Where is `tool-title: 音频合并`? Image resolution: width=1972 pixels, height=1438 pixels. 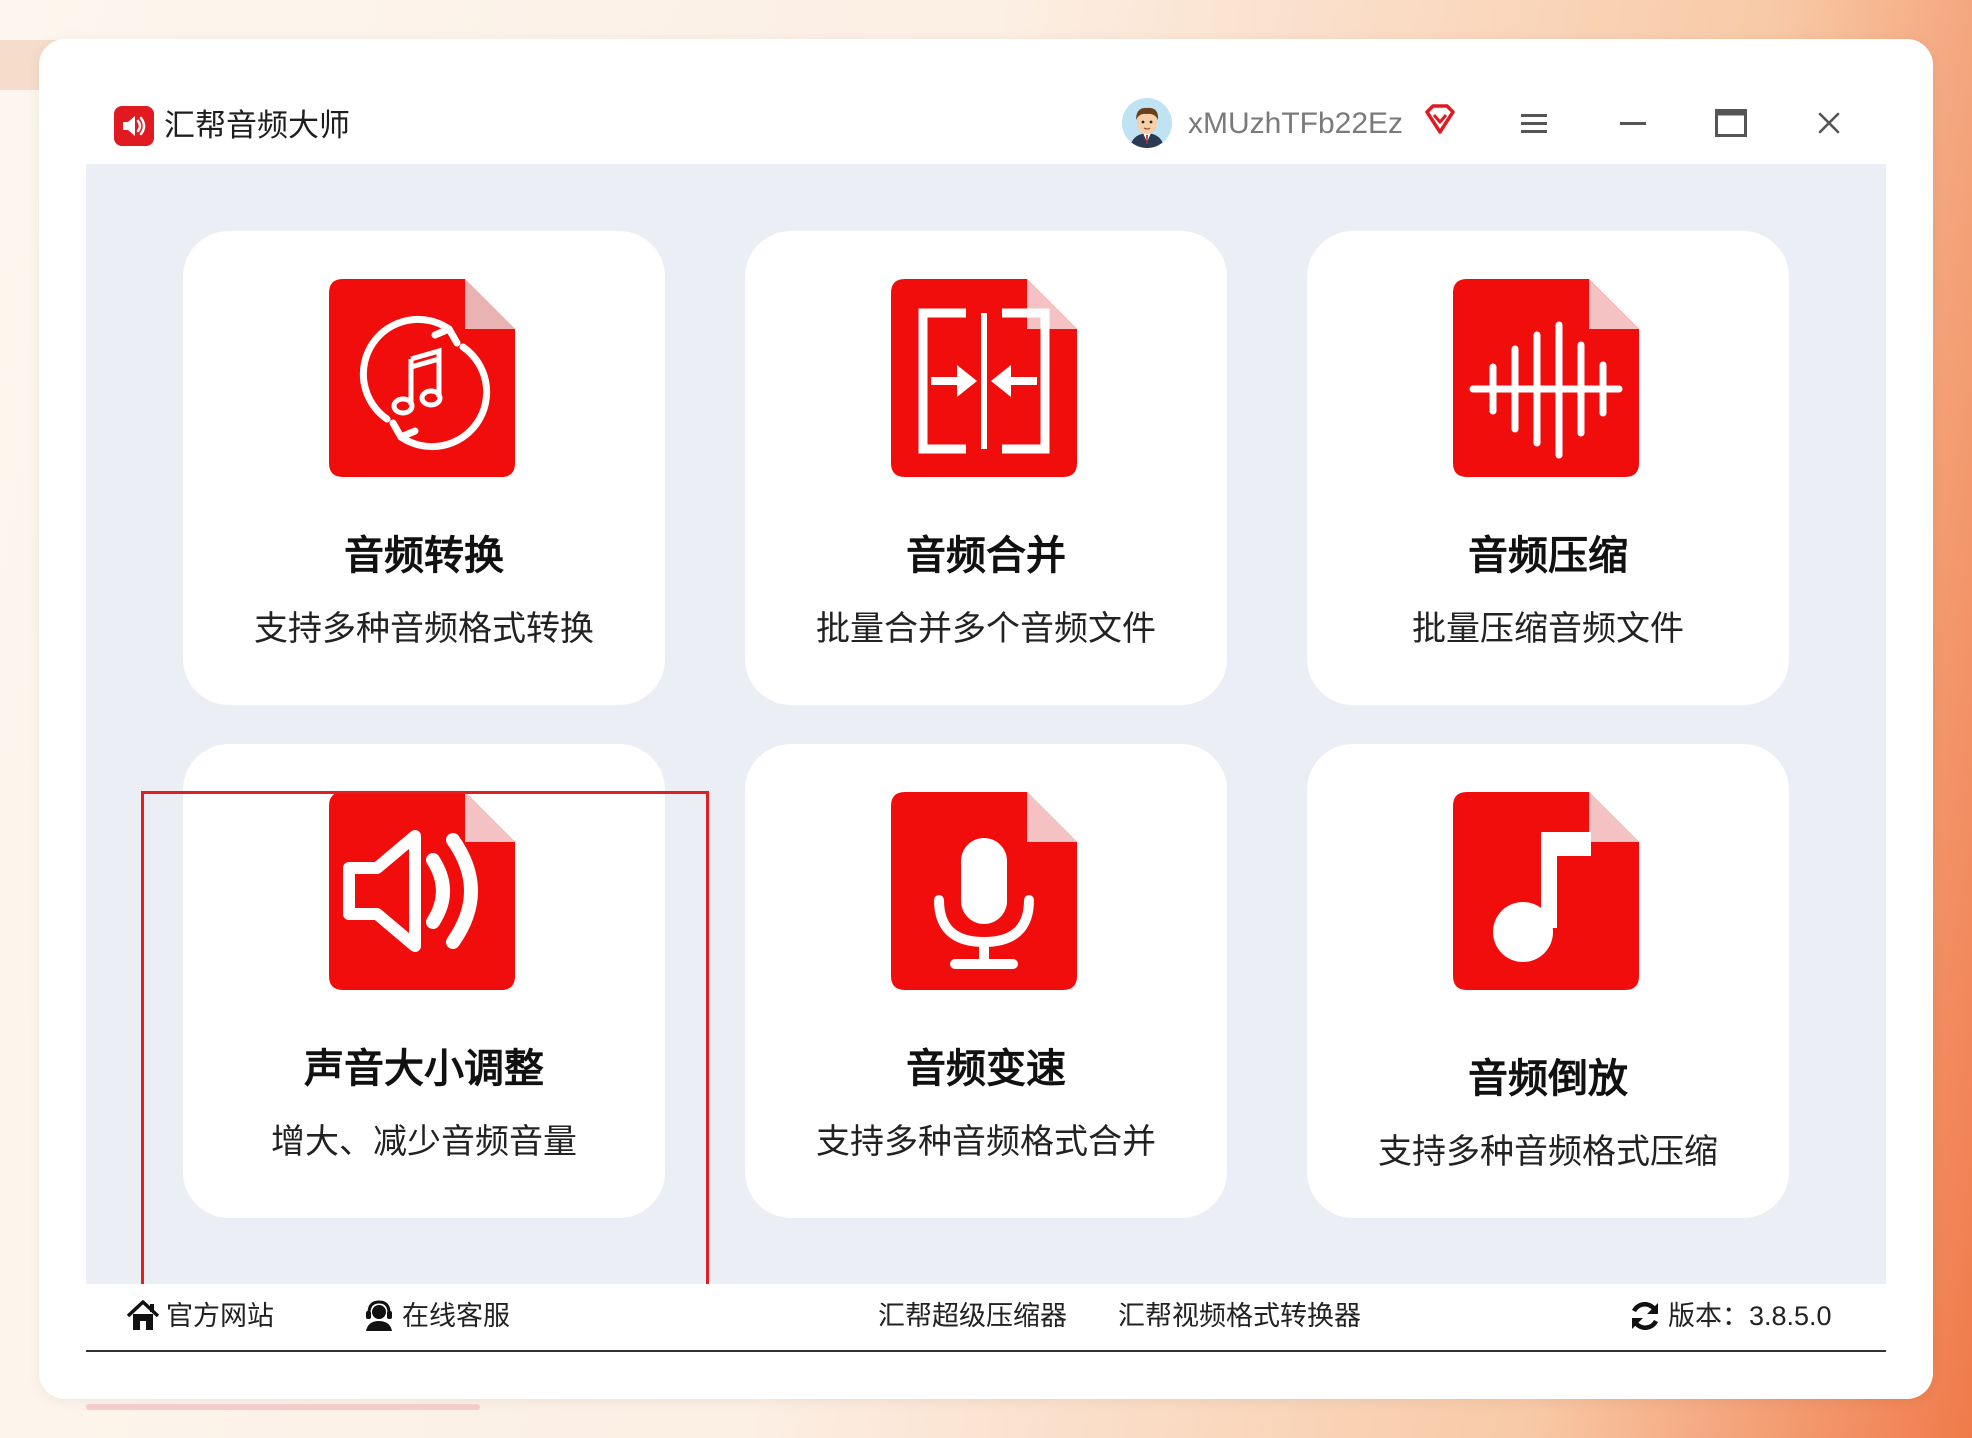
tool-title: 音频合并 is located at coordinates (986, 556).